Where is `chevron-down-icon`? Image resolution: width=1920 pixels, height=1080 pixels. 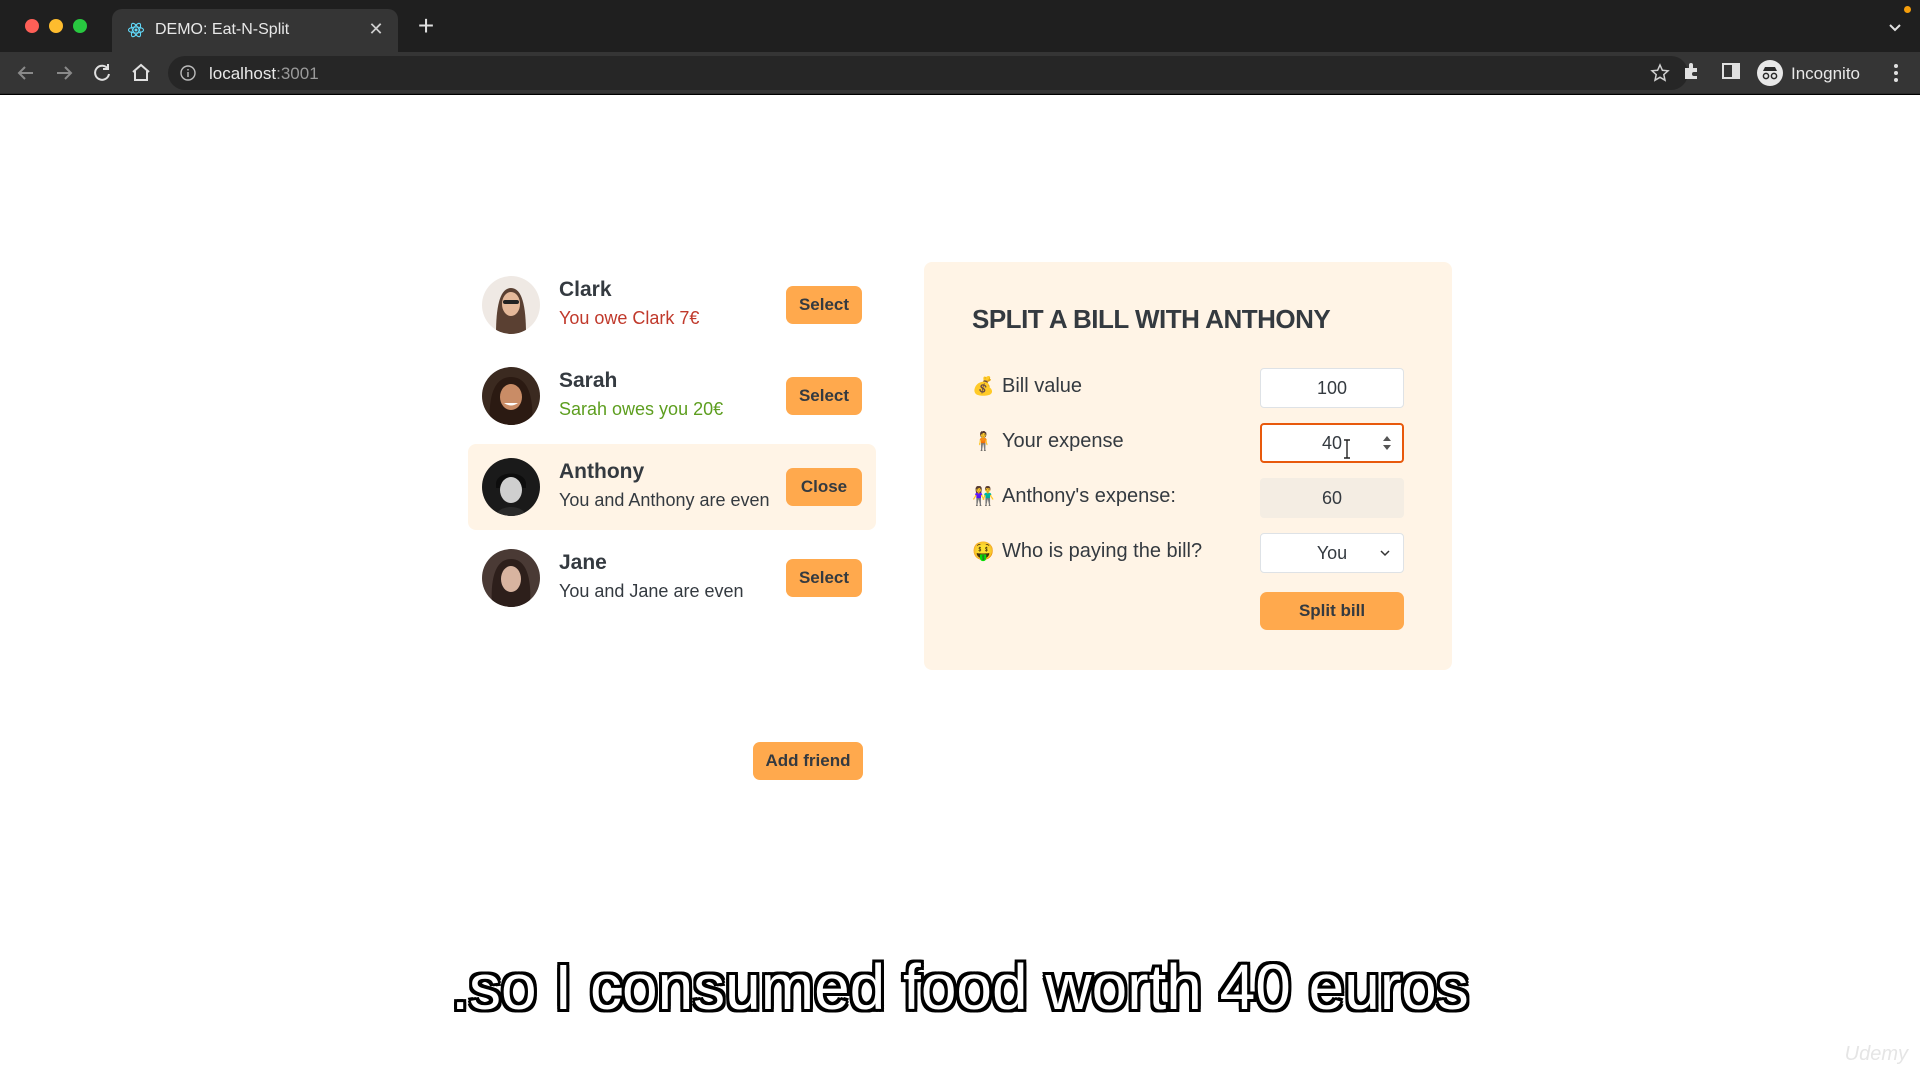 chevron-down-icon is located at coordinates (1385, 553).